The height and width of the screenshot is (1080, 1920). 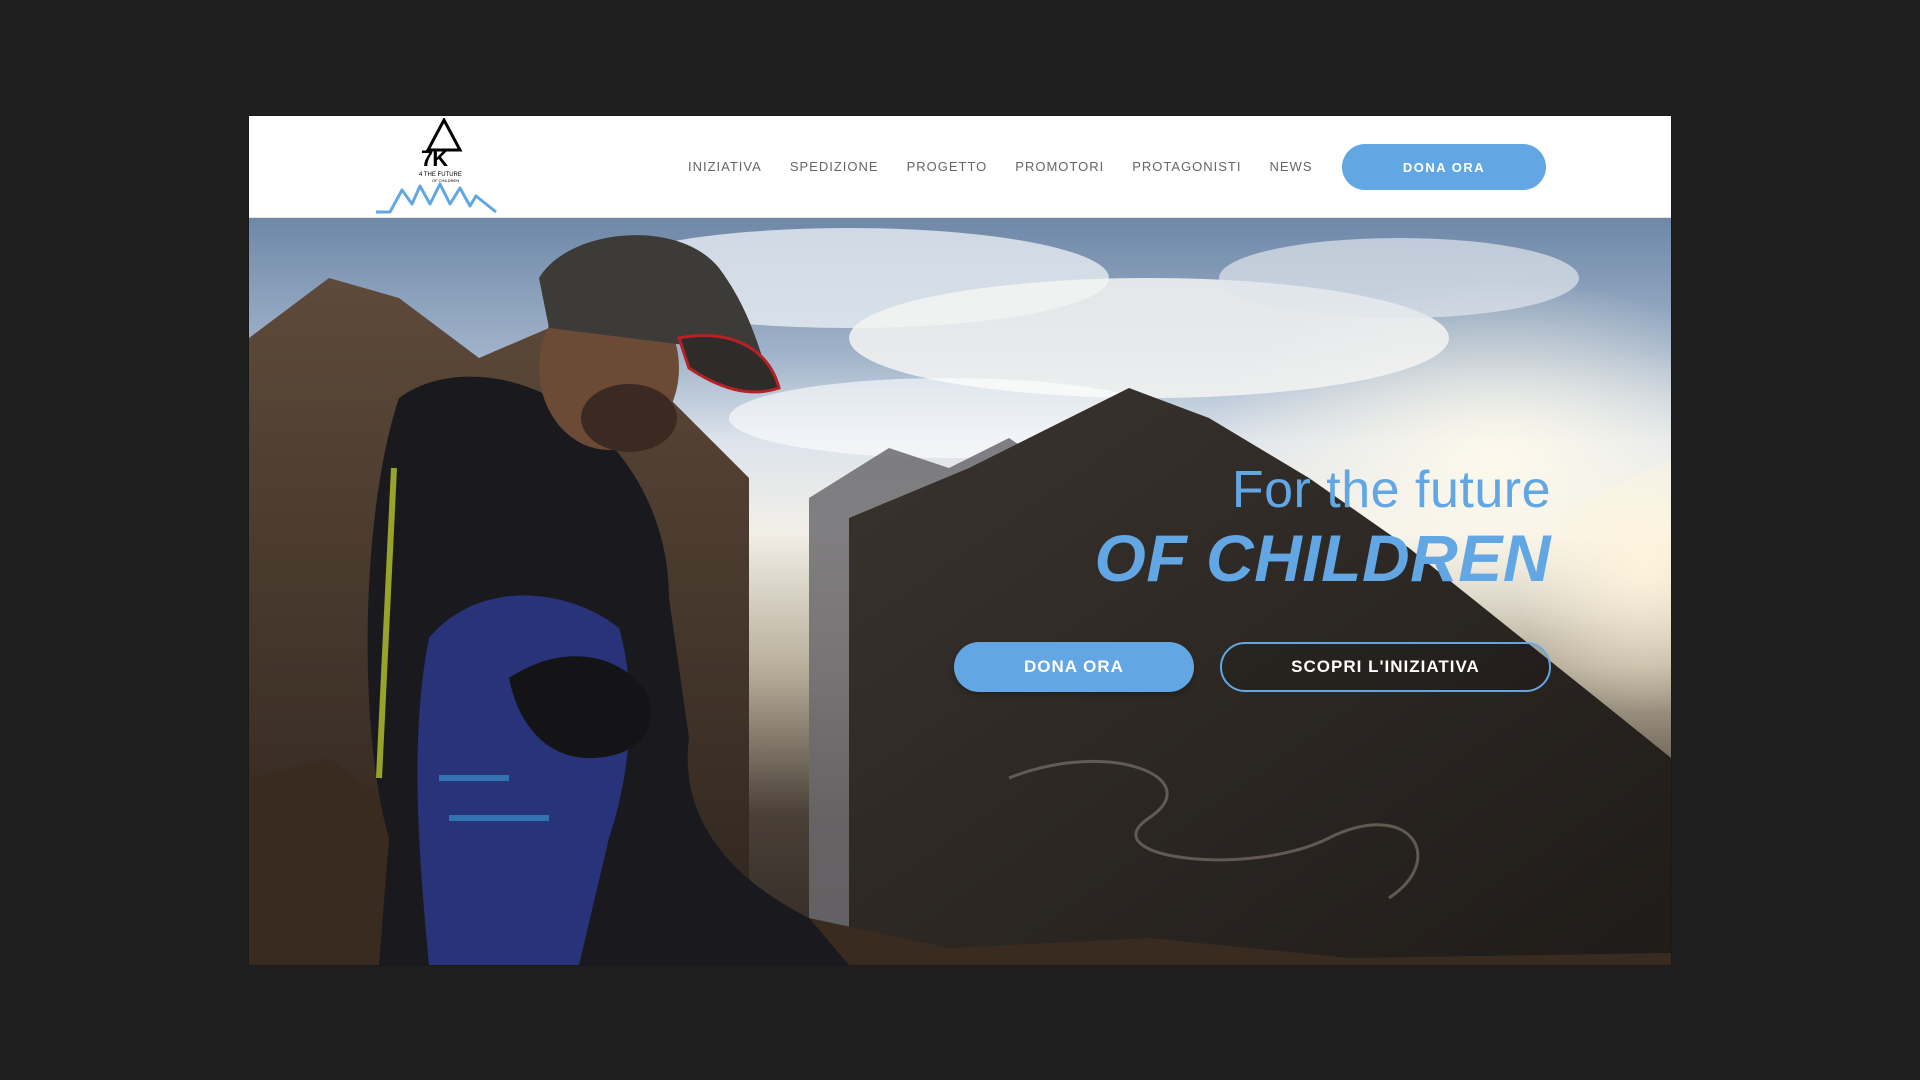 What do you see at coordinates (1391, 490) in the screenshot?
I see `hero-title-light: For the future` at bounding box center [1391, 490].